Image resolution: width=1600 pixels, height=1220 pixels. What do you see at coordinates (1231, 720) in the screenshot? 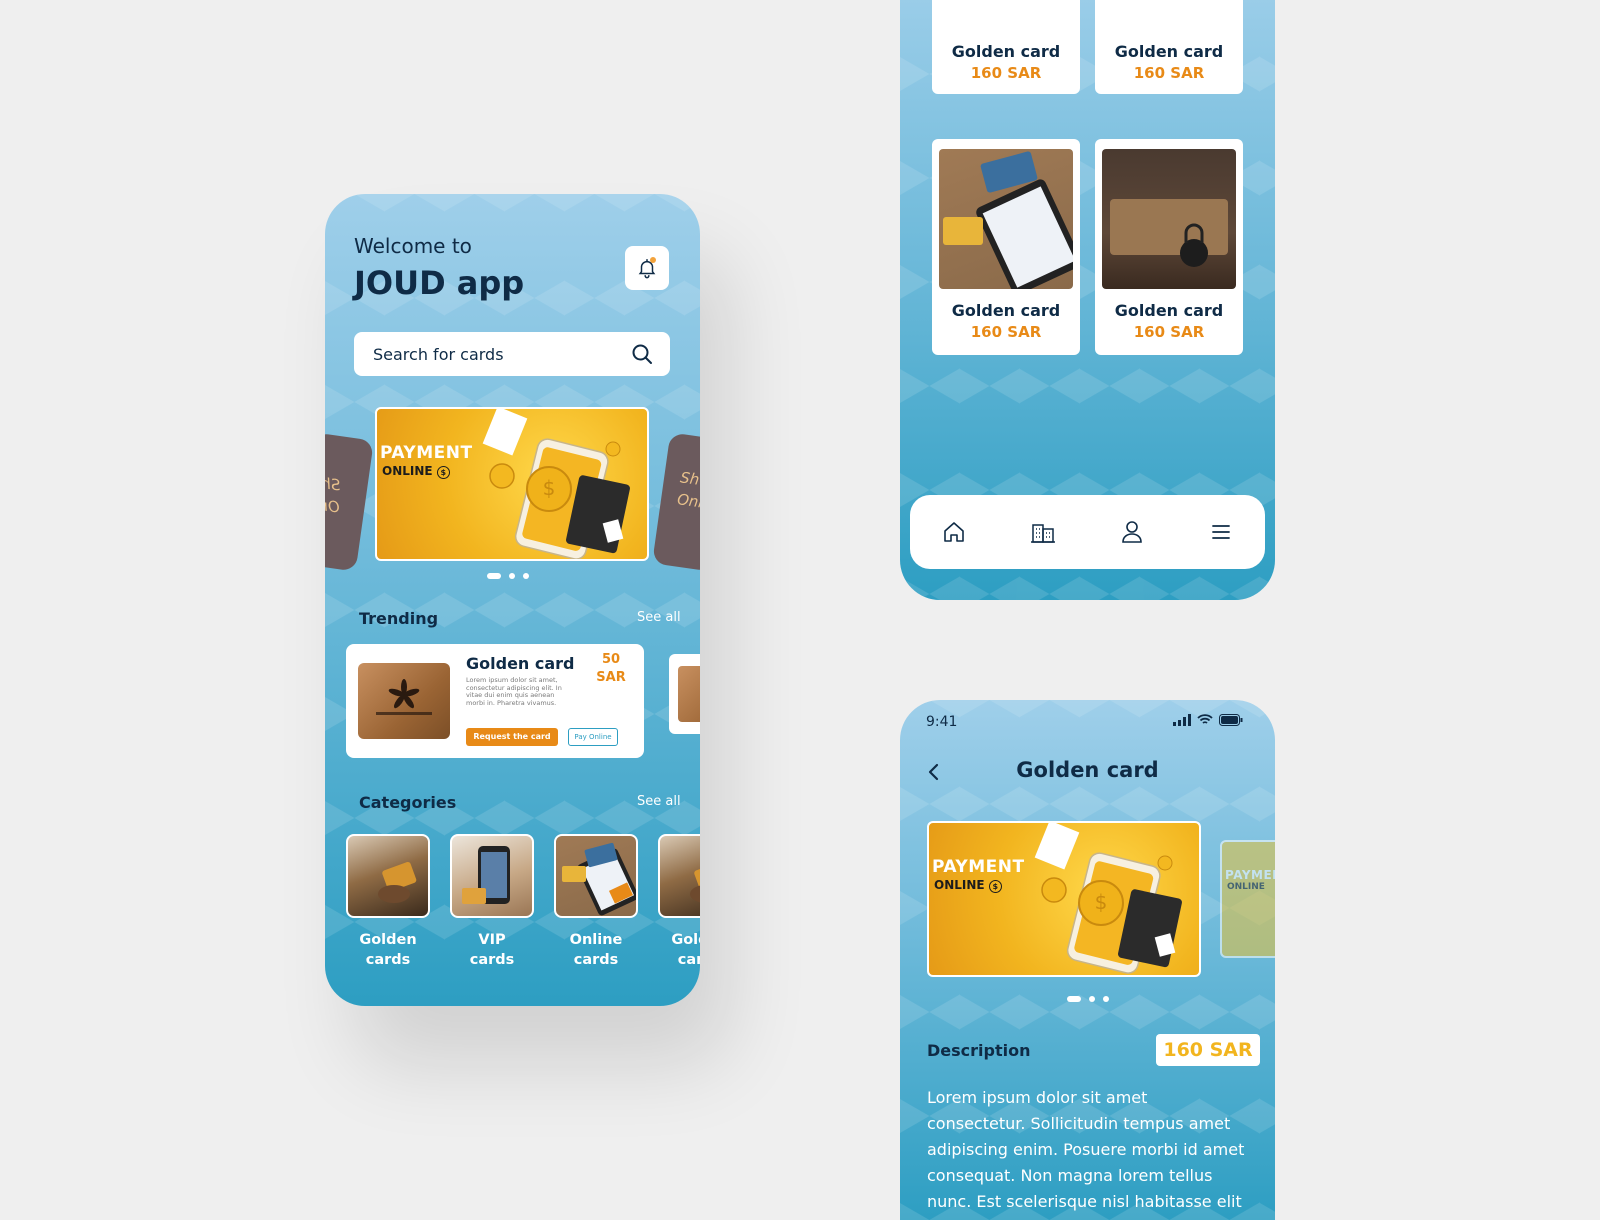
I see `battery-icon` at bounding box center [1231, 720].